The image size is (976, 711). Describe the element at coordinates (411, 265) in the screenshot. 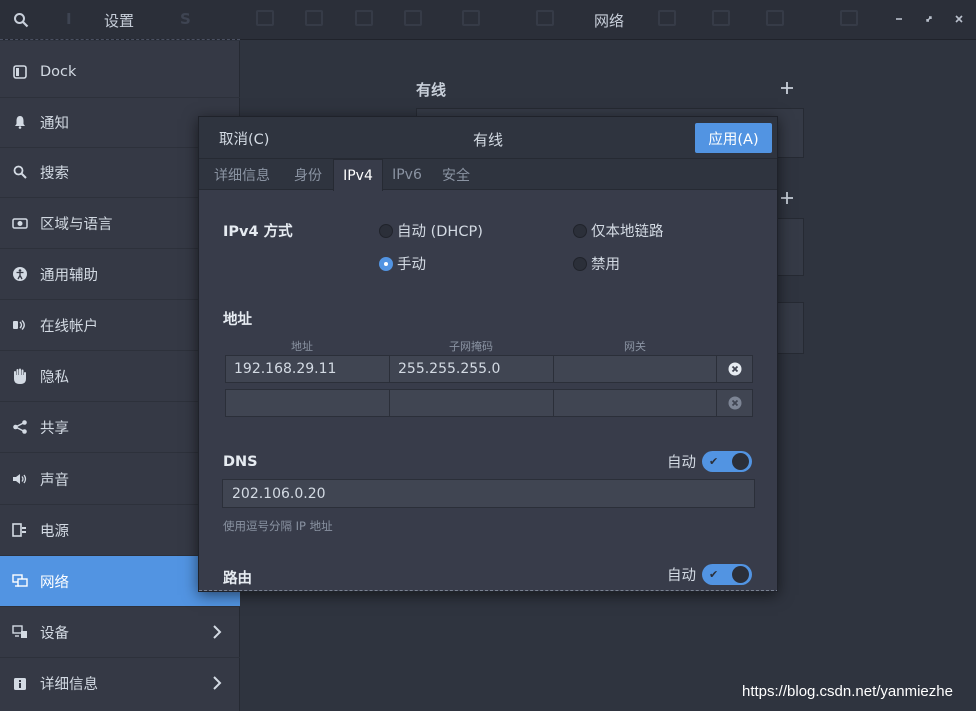

I see `radio-label: 手动` at that location.